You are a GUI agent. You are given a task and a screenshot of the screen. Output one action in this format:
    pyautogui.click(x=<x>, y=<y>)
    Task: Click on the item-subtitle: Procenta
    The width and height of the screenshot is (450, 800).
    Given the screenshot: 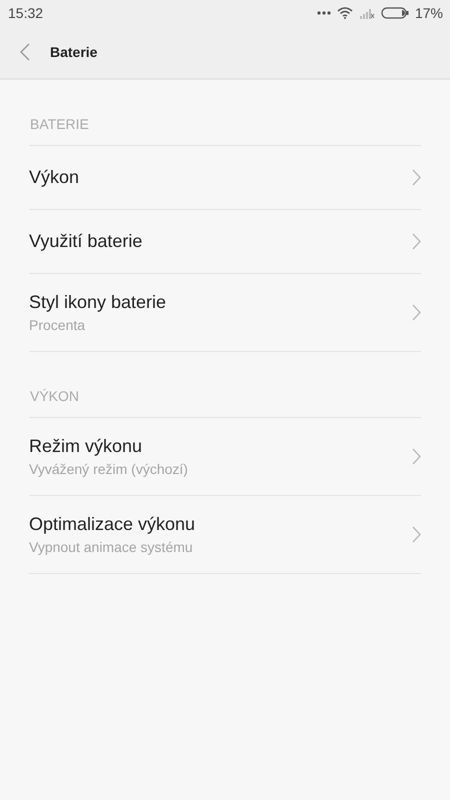 What is the action you would take?
    pyautogui.click(x=57, y=325)
    